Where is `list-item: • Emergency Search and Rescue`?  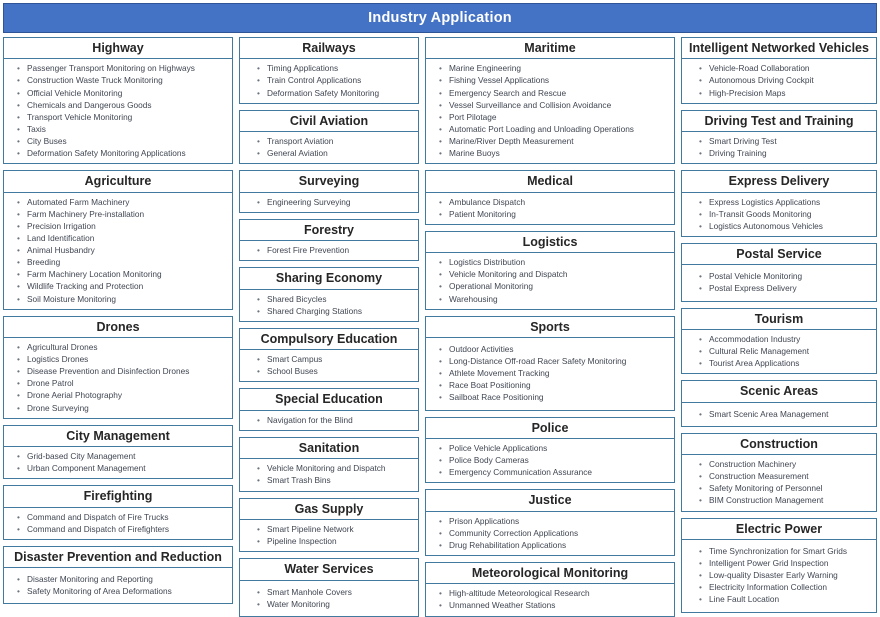 list-item: • Emergency Search and Rescue is located at coordinates (550, 93).